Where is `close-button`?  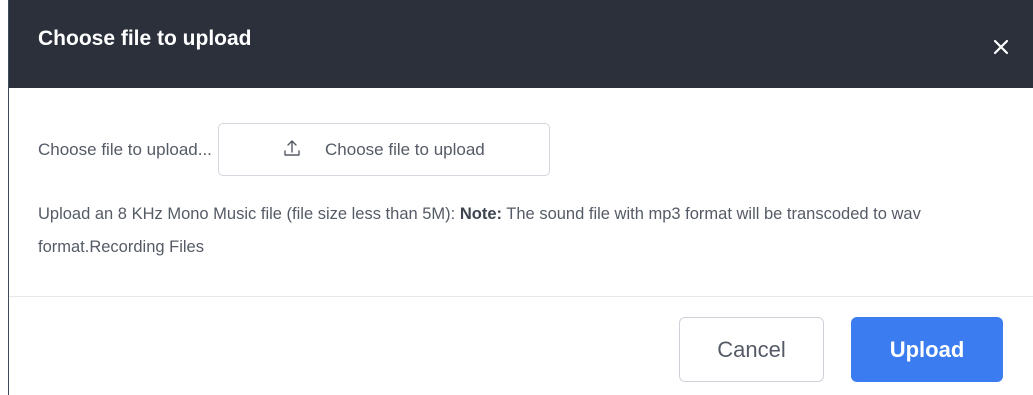
close-button is located at coordinates (1001, 47).